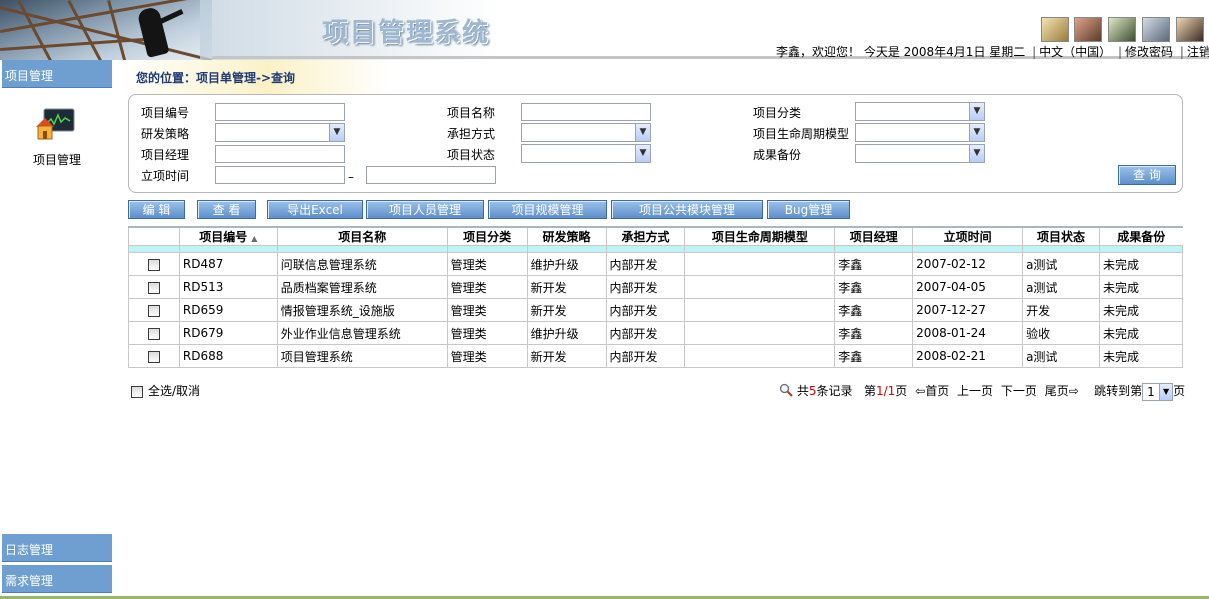  What do you see at coordinates (1158, 391) in the screenshot?
I see `page-jump-select: 1 ▼` at bounding box center [1158, 391].